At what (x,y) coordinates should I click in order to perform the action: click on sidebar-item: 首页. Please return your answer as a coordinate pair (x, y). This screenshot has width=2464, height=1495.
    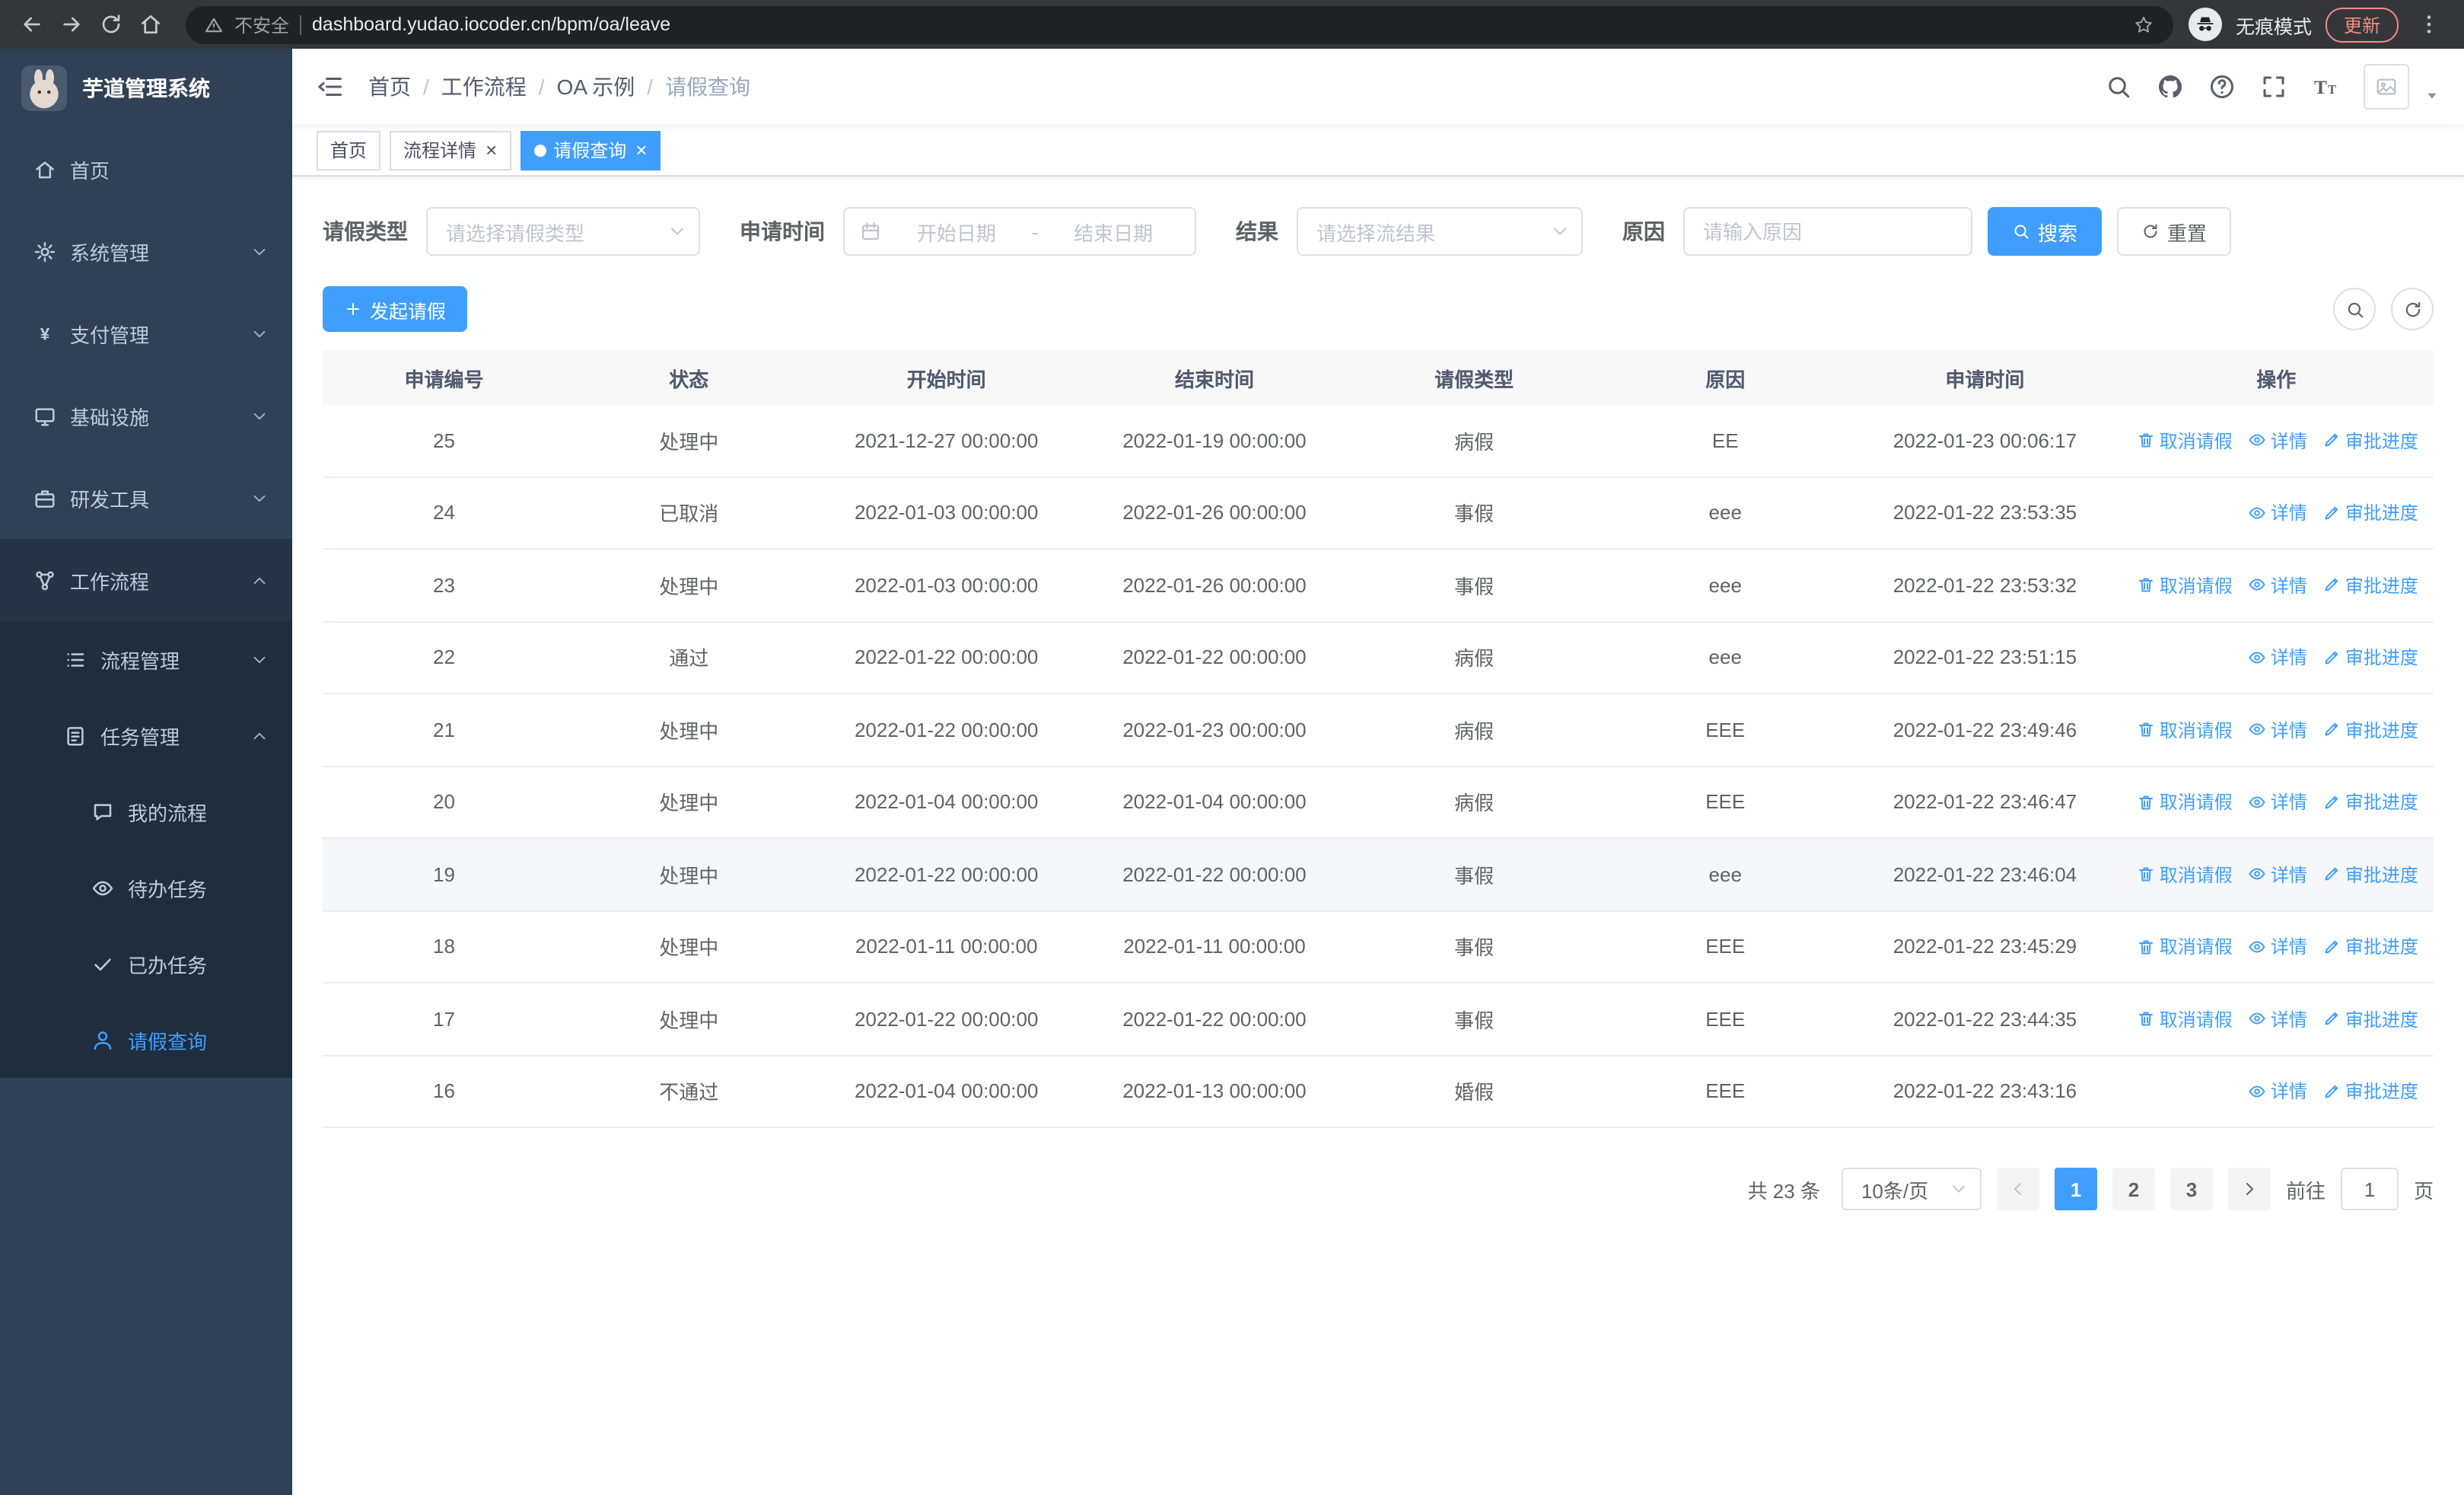
    Looking at the image, I should click on (146, 169).